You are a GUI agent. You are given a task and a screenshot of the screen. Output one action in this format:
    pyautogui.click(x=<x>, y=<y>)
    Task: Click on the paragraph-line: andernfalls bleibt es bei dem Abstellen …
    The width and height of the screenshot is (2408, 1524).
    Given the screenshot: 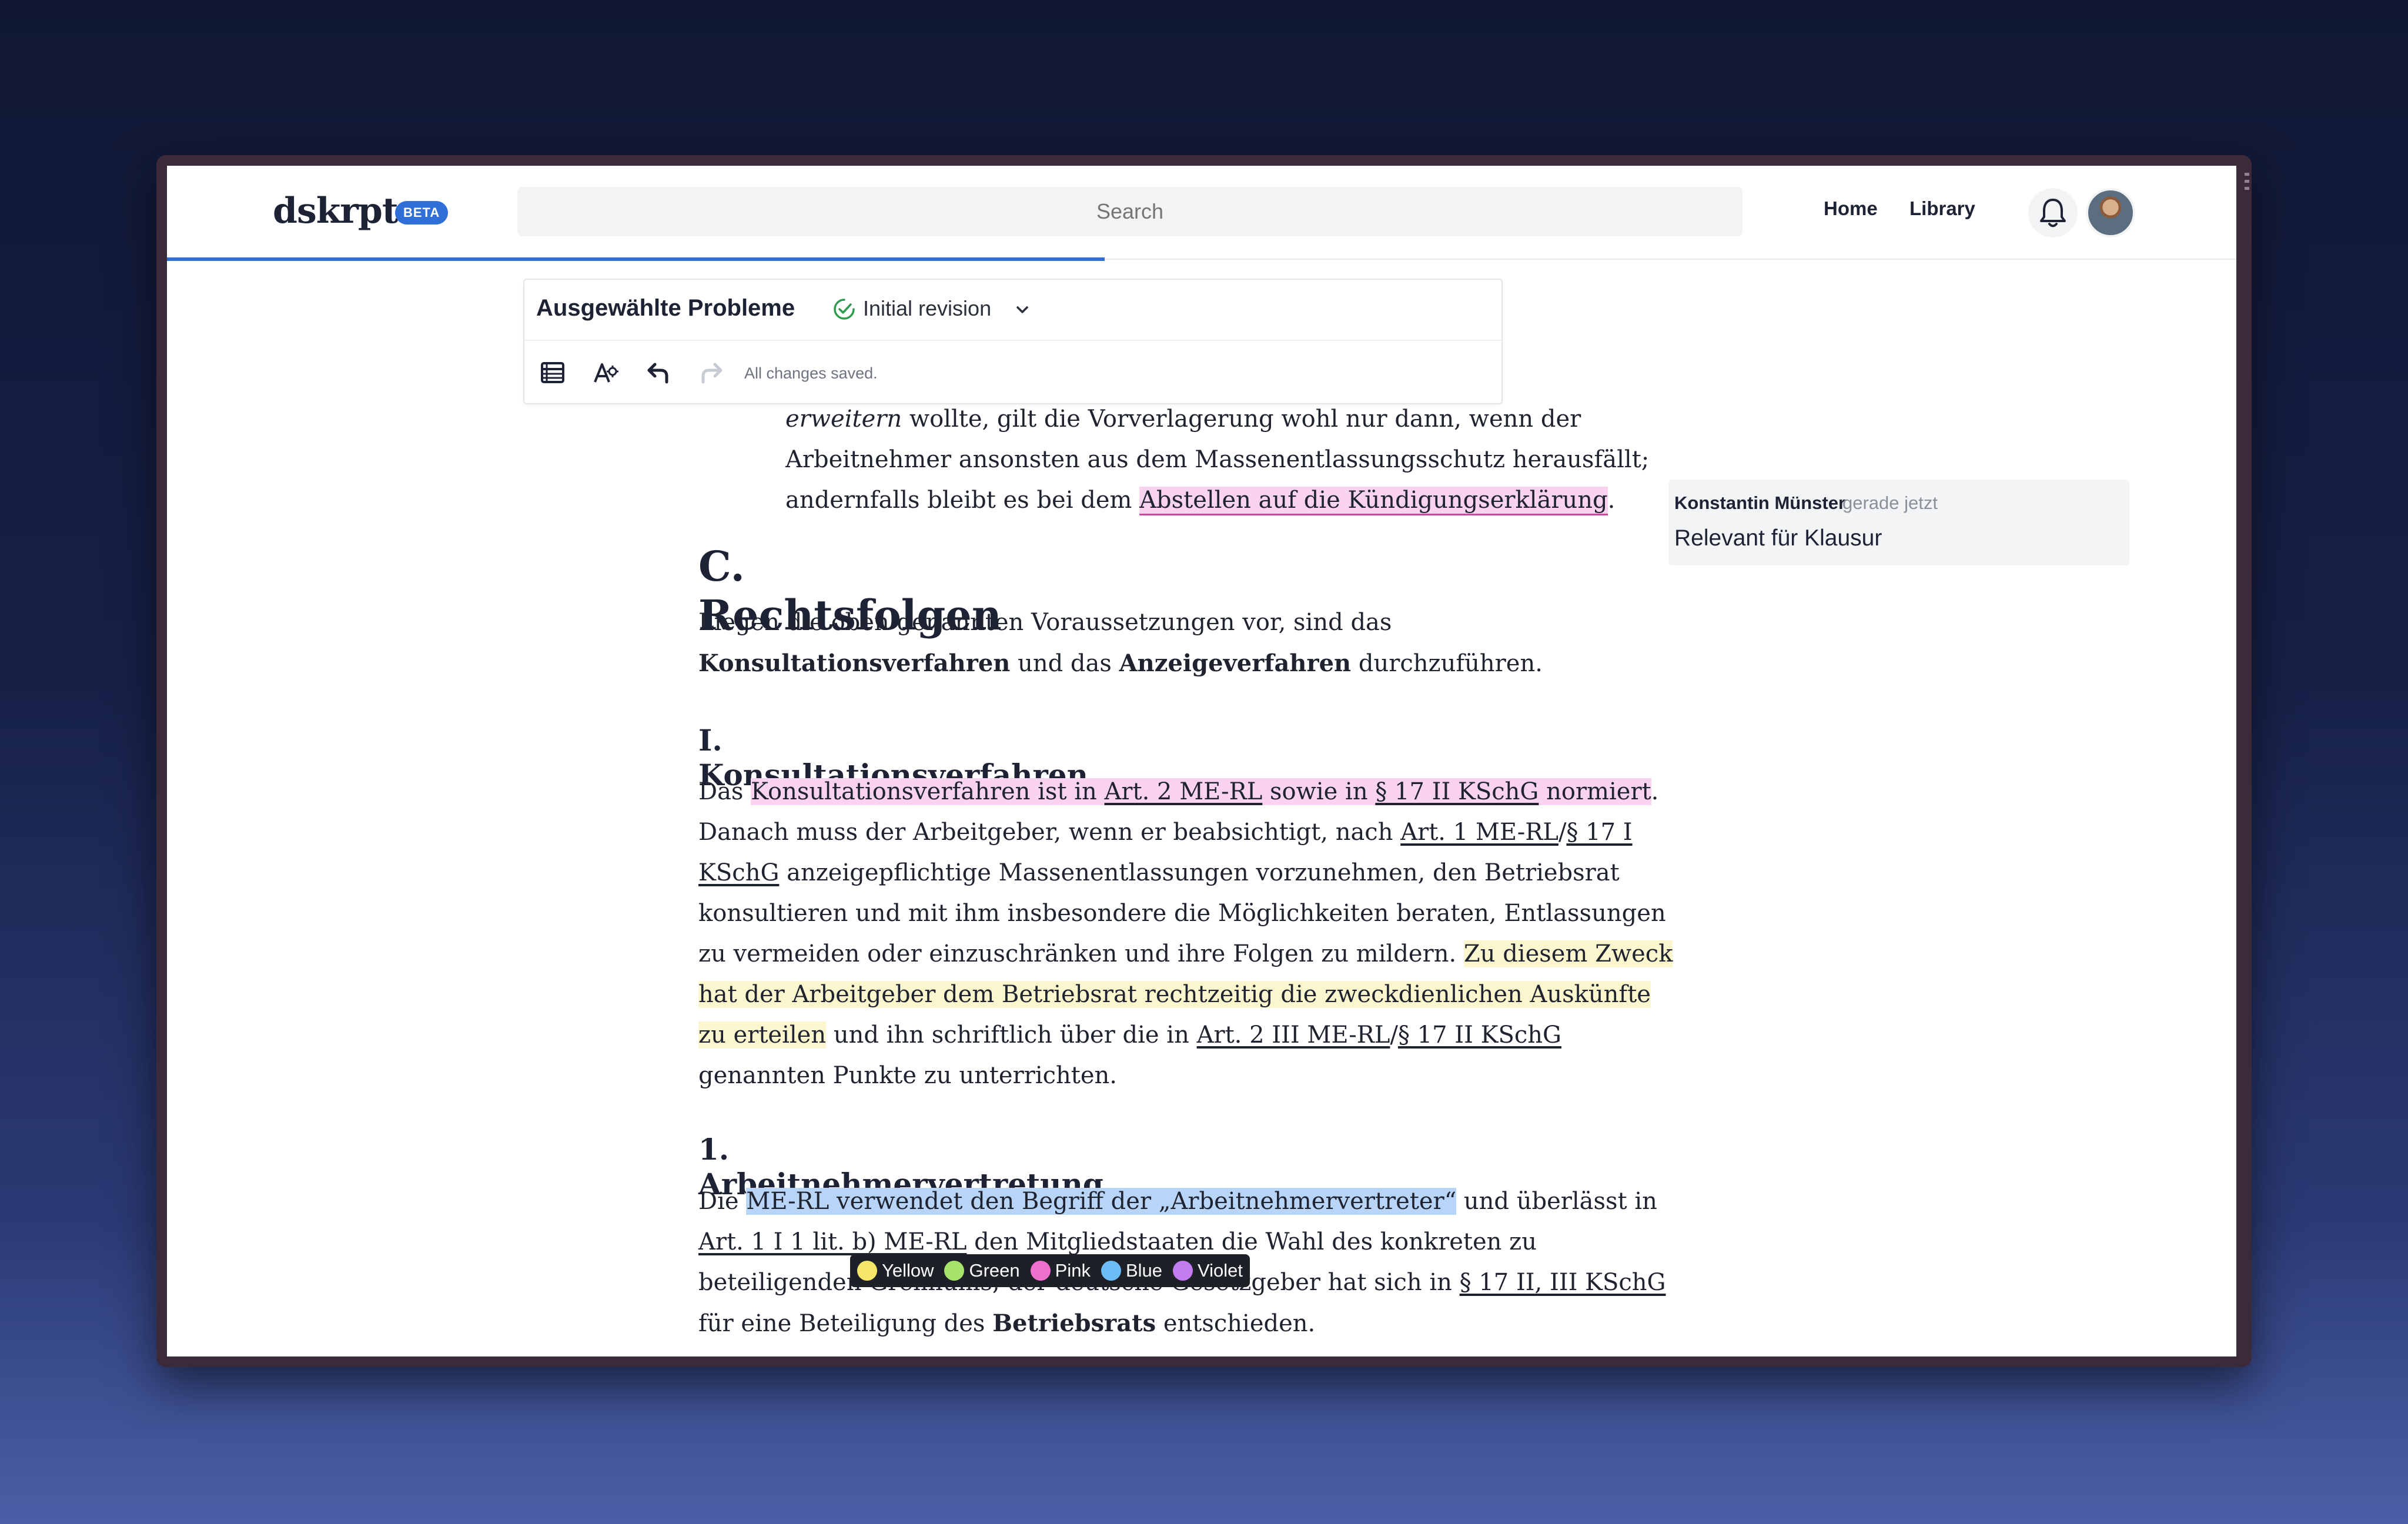 What is the action you would take?
    pyautogui.click(x=1200, y=500)
    